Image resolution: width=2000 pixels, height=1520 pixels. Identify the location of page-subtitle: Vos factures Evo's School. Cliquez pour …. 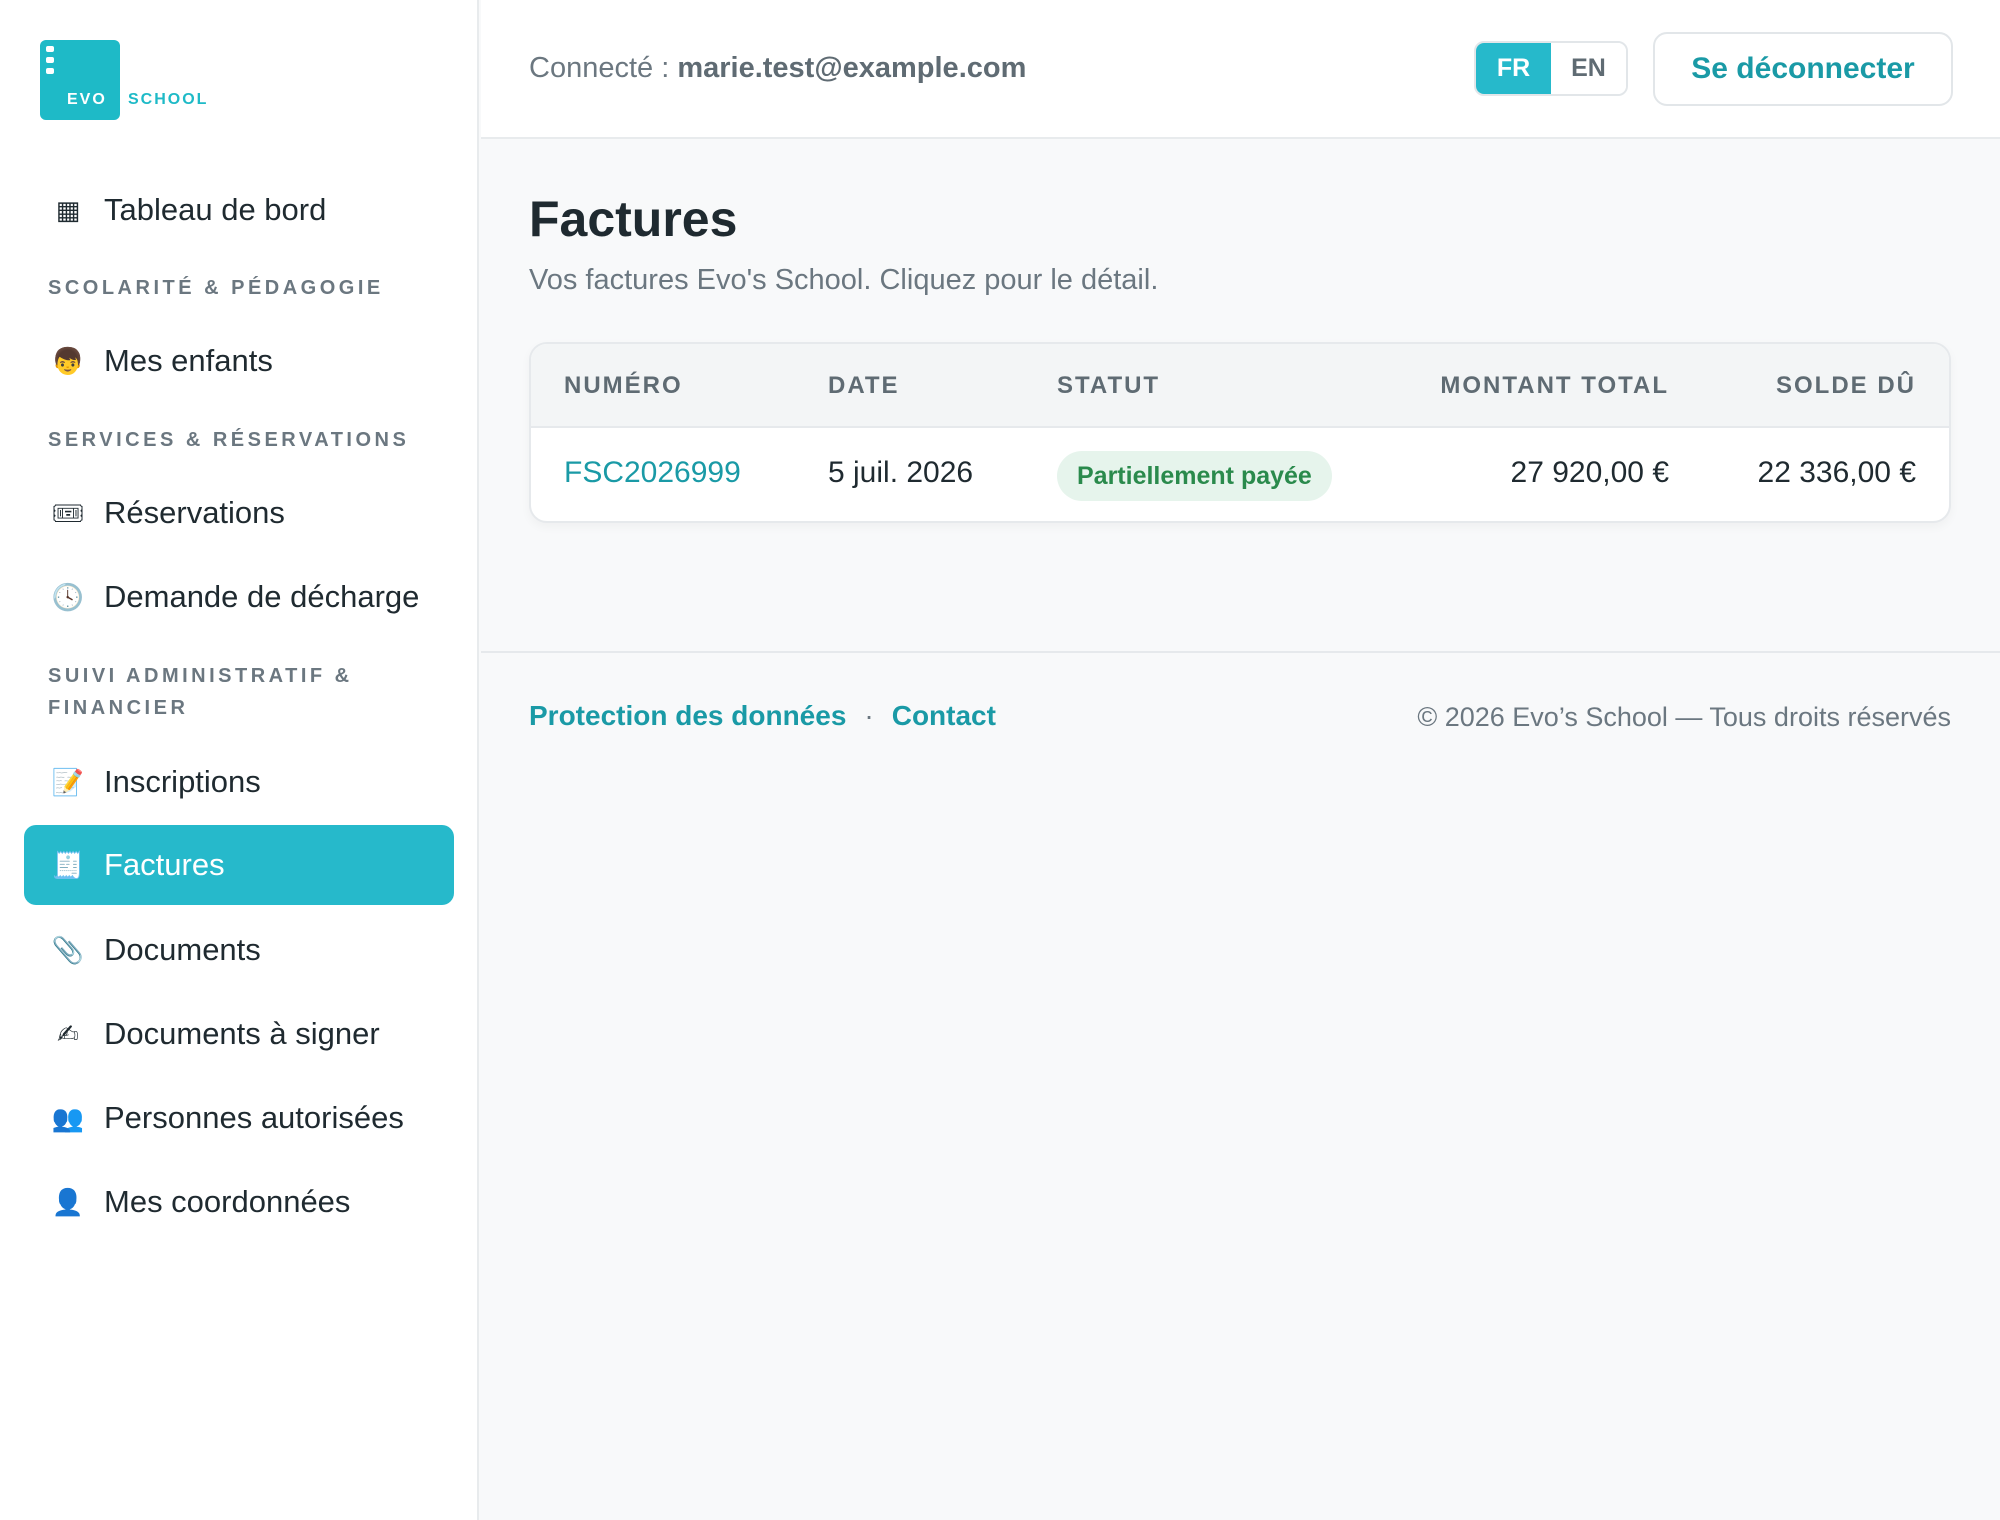
(844, 280).